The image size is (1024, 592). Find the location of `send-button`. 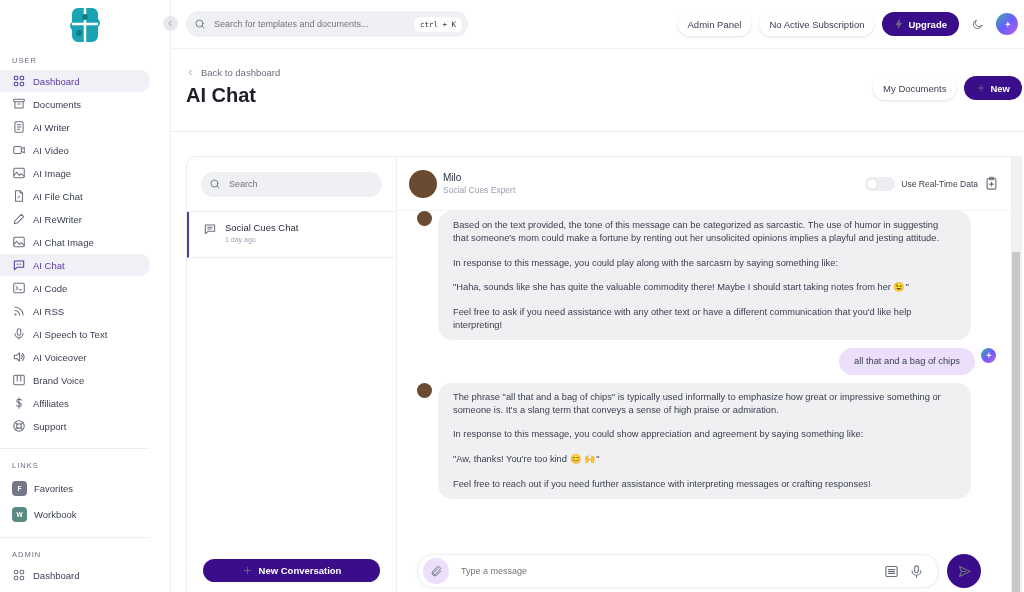

send-button is located at coordinates (964, 571).